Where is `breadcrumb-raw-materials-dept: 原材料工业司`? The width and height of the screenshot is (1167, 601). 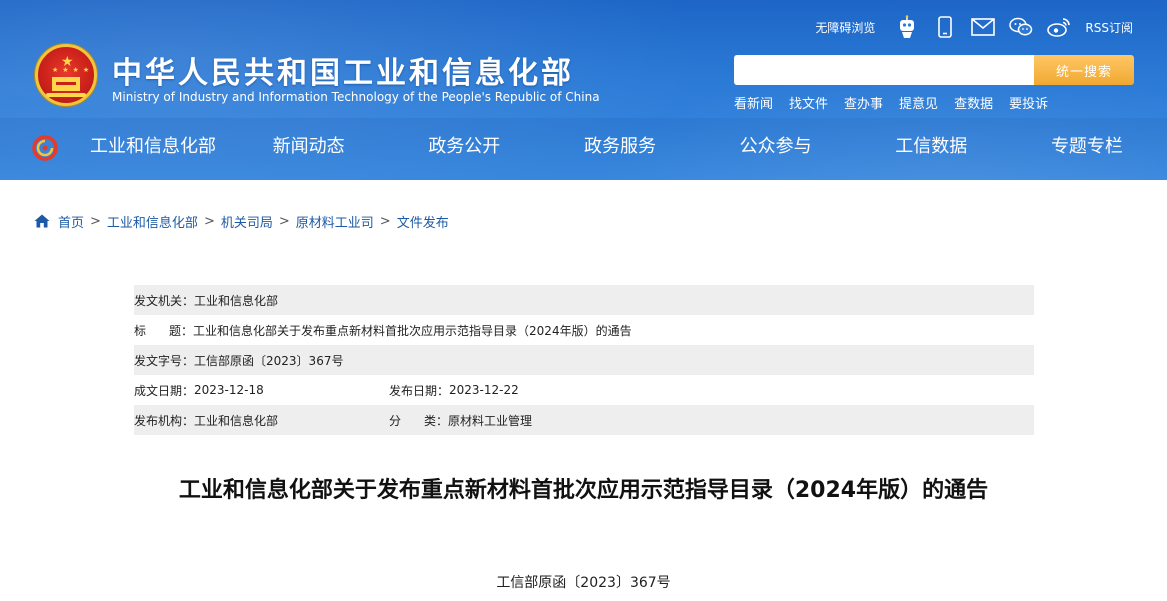
breadcrumb-raw-materials-dept: 原材料工业司 is located at coordinates (335, 221).